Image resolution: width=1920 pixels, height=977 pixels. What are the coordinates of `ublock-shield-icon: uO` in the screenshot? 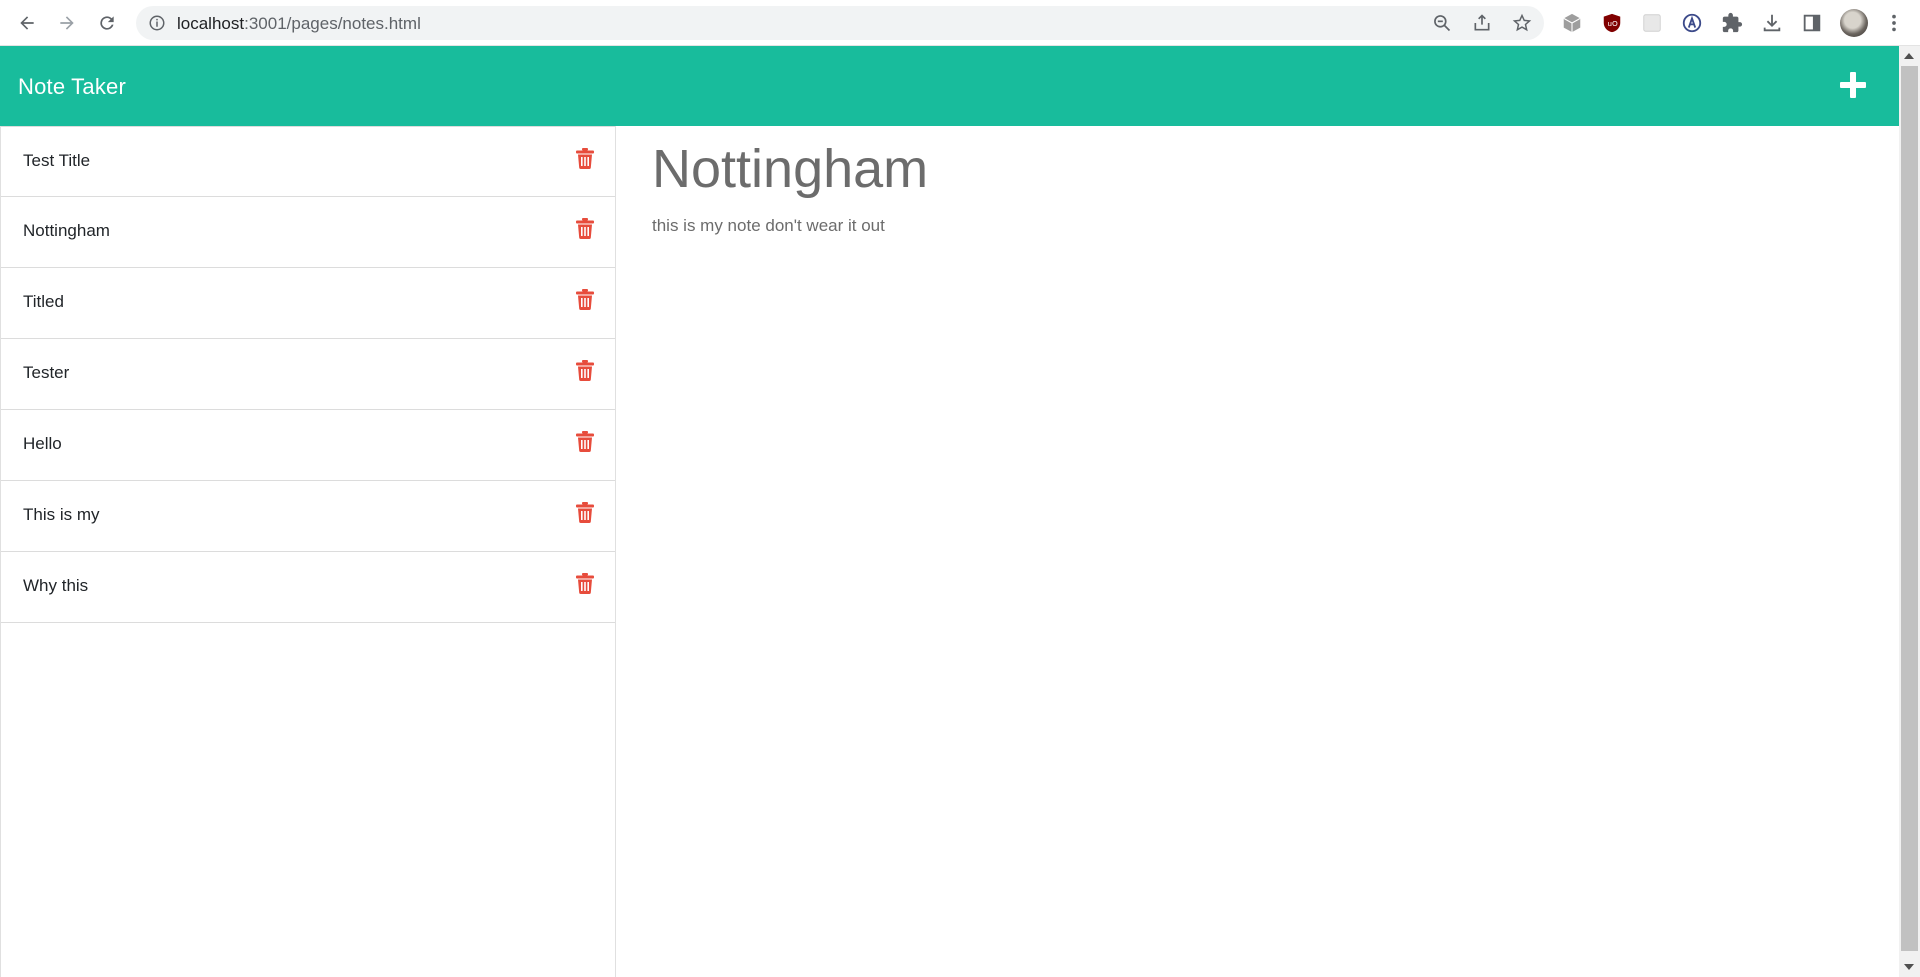 It's located at (1612, 23).